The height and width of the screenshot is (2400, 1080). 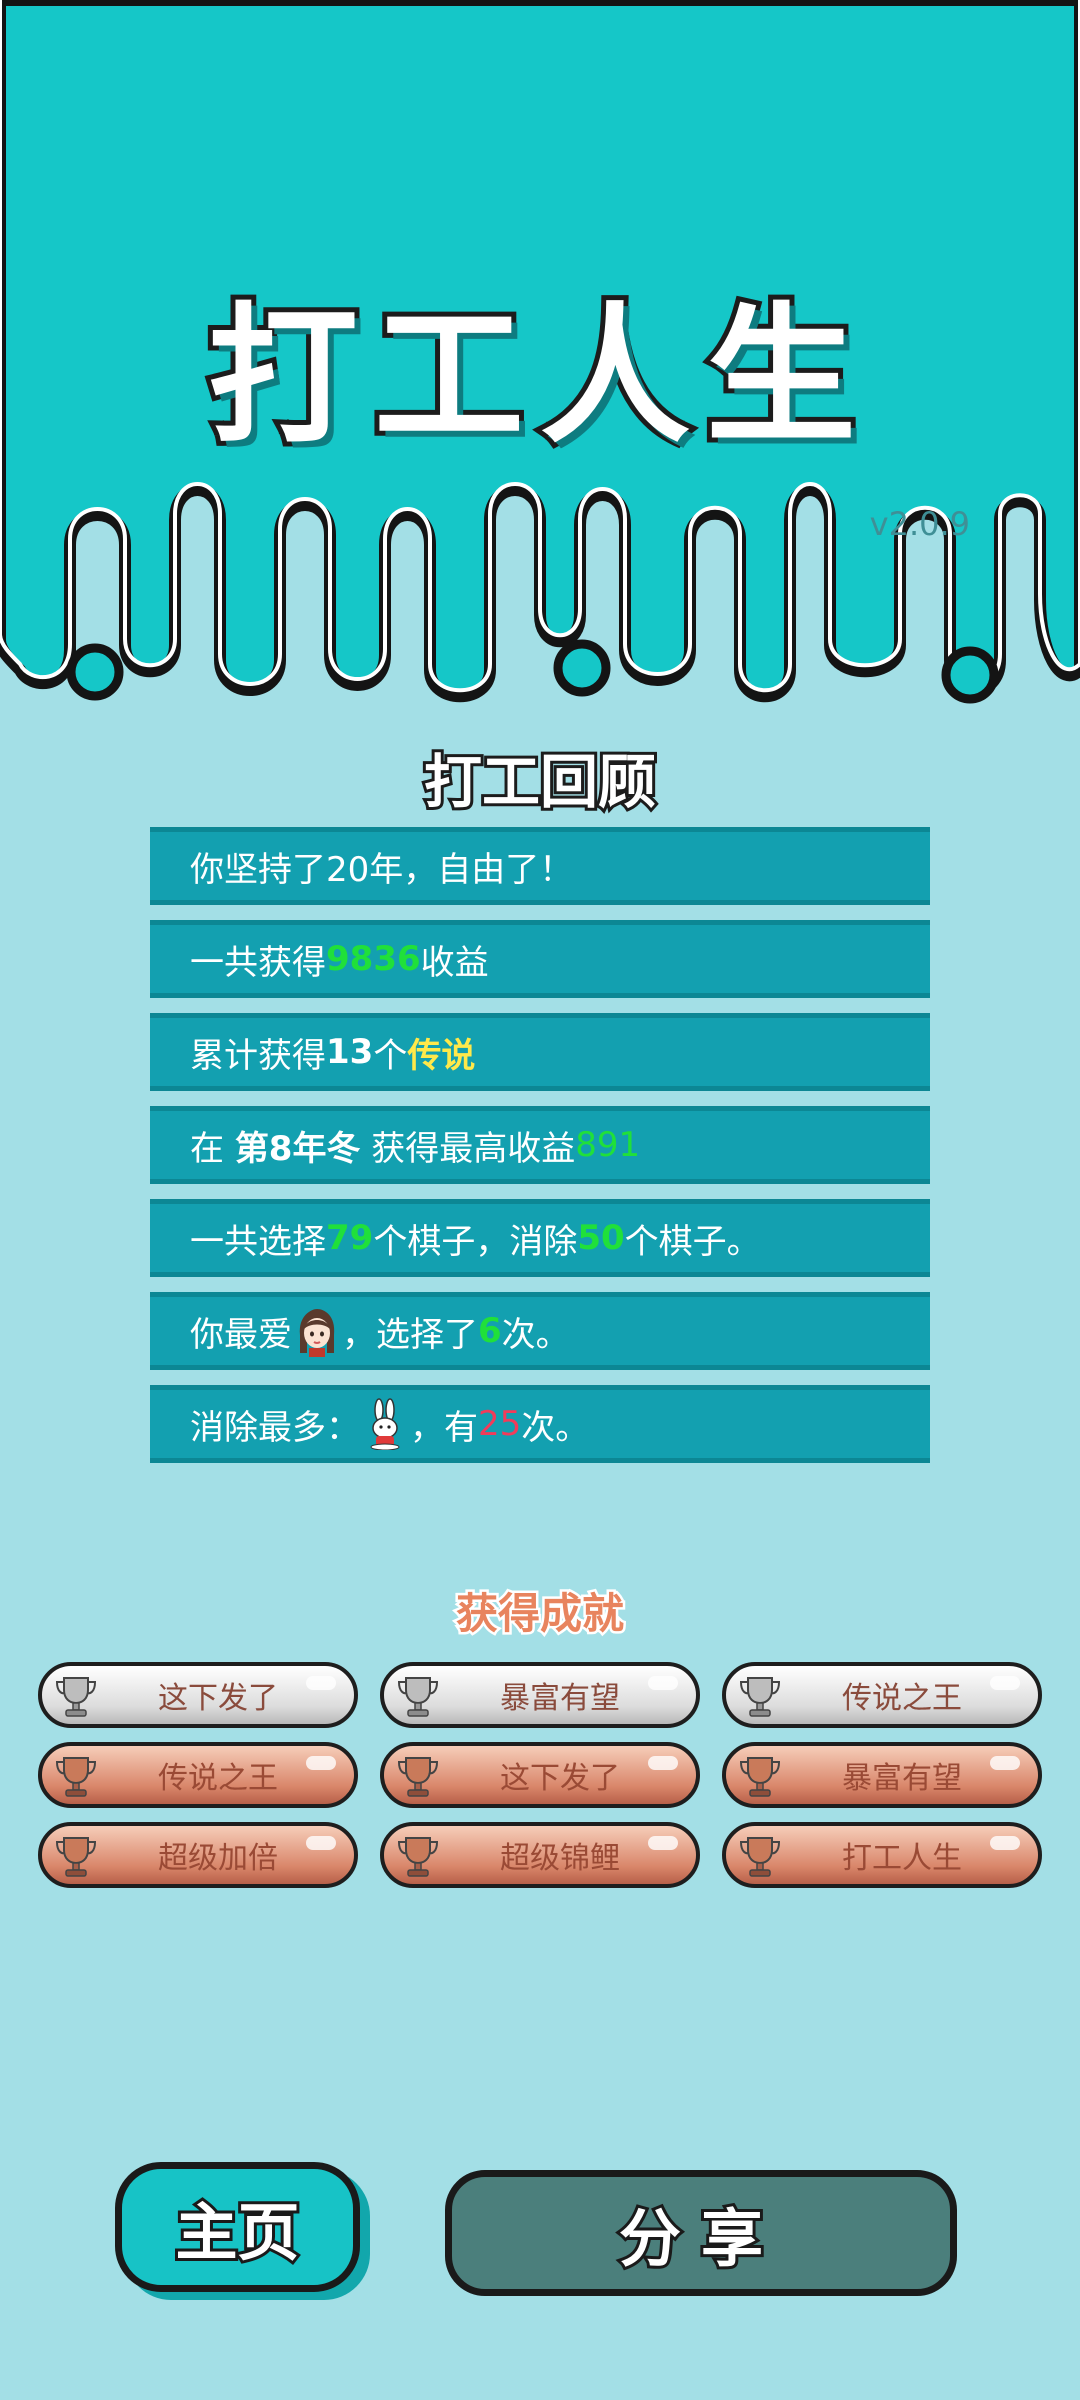 What do you see at coordinates (539, 1614) in the screenshot?
I see `achievements-title-text: 获得成就` at bounding box center [539, 1614].